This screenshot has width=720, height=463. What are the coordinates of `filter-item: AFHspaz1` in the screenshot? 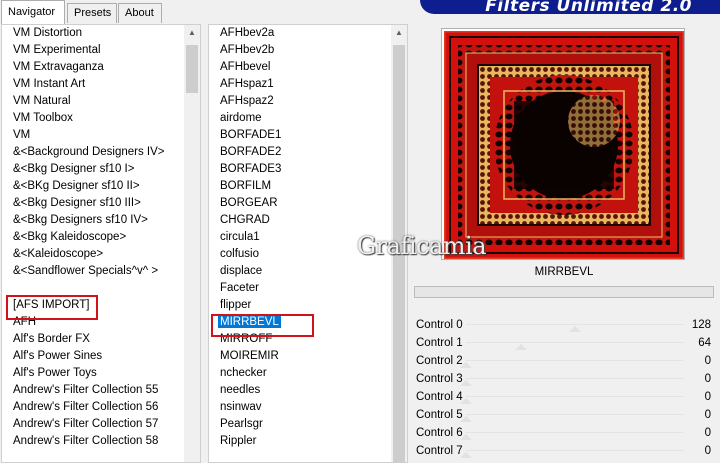 It's located at (308, 84).